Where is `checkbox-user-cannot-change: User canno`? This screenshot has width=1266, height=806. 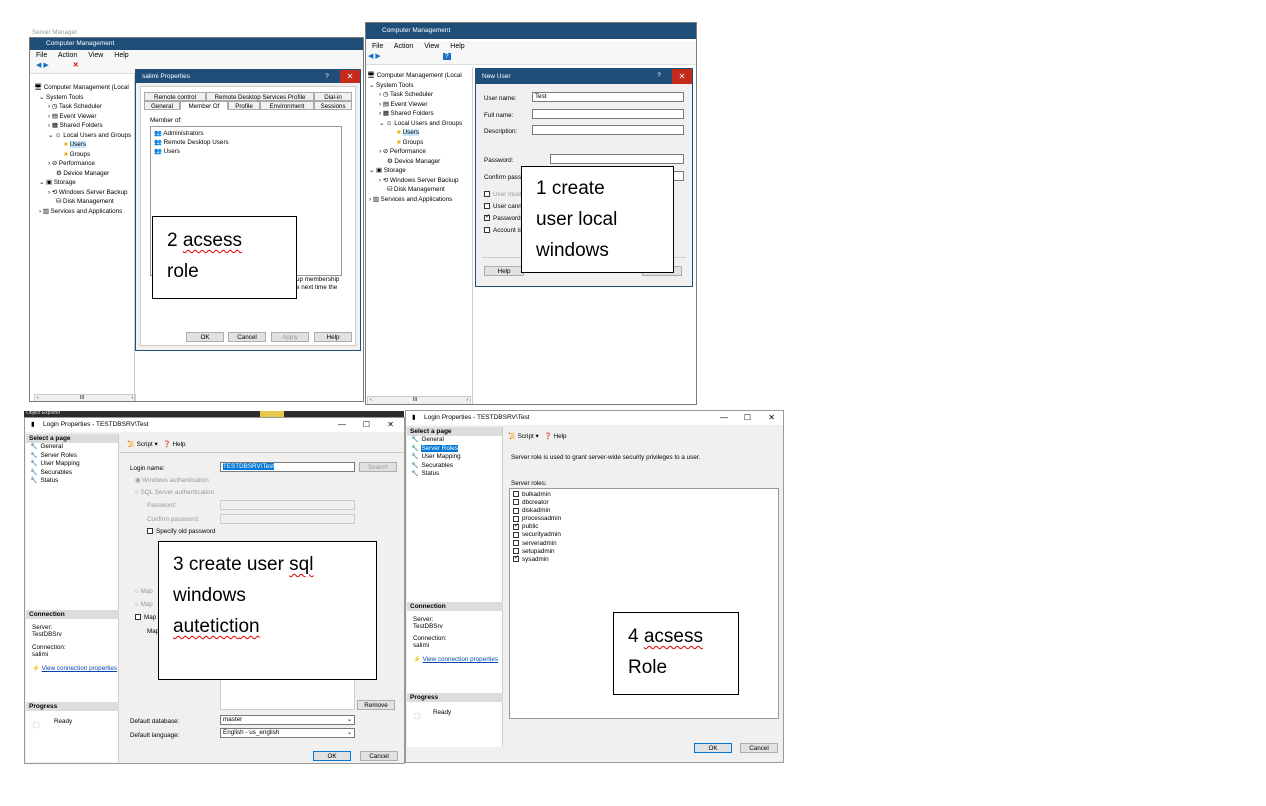 checkbox-user-cannot-change: User canno is located at coordinates (504, 206).